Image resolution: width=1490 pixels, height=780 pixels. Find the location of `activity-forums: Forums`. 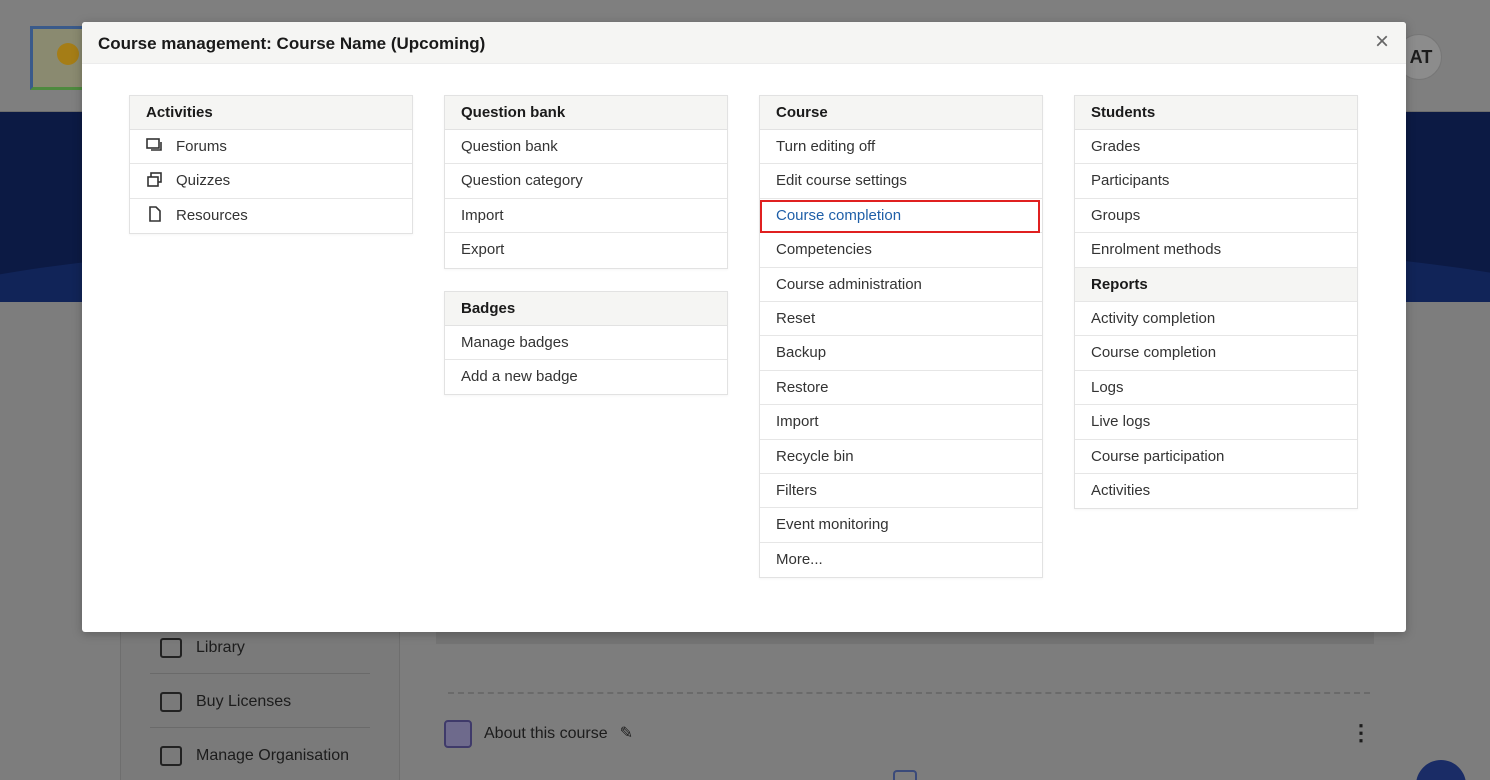

activity-forums: Forums is located at coordinates (271, 147).